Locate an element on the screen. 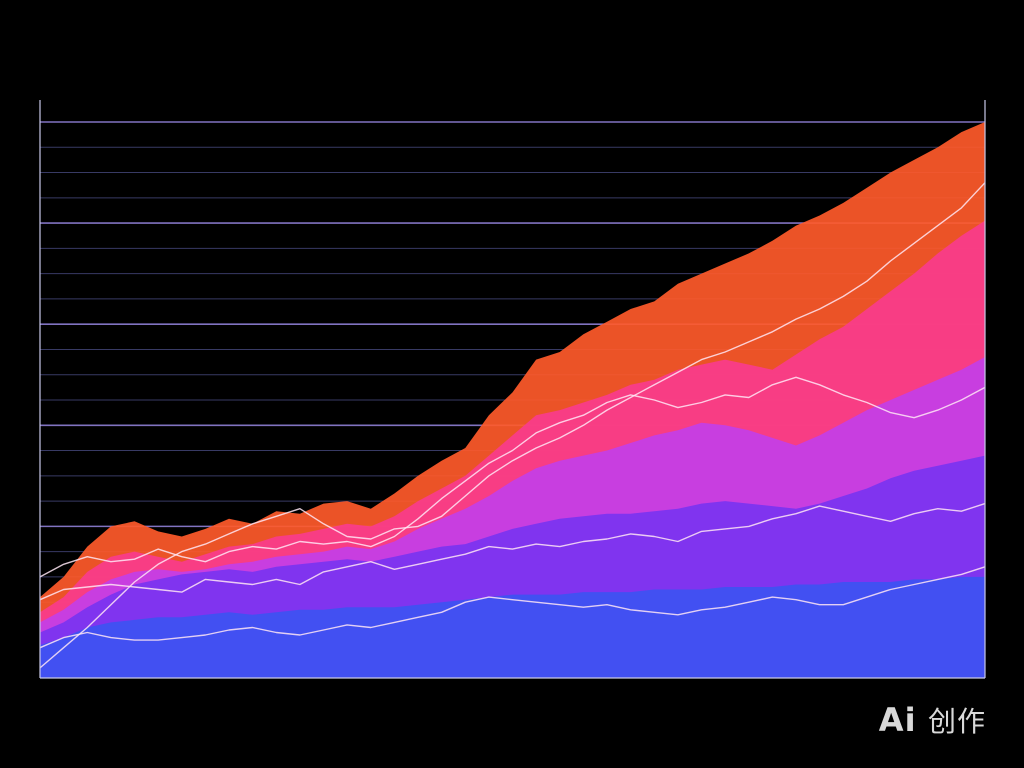 The width and height of the screenshot is (1024, 768). watermark-text: 创作 is located at coordinates (956, 721).